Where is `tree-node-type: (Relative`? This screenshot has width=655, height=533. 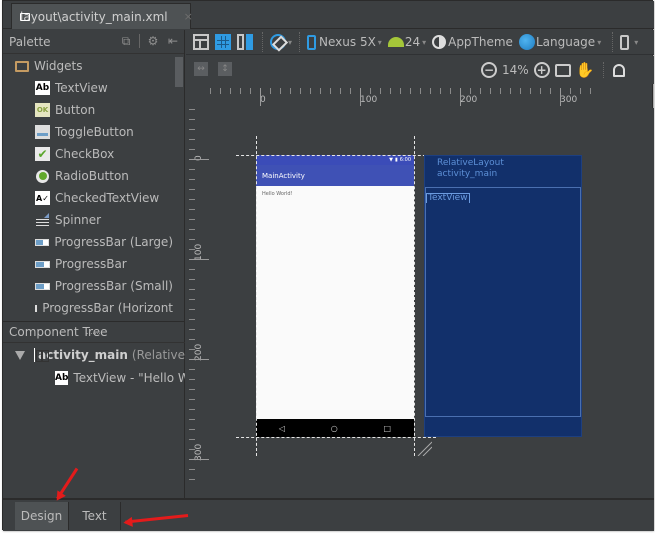 tree-node-type: (Relative is located at coordinates (158, 355).